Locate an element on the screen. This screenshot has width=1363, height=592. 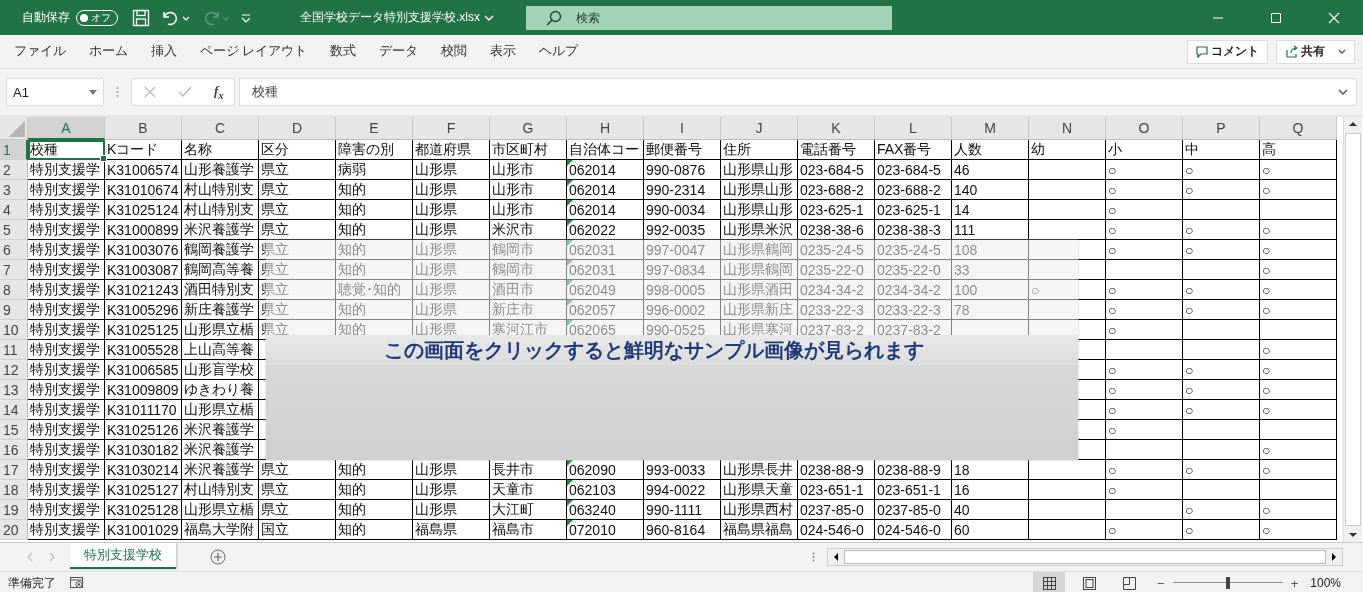
table-cell: 33 is located at coordinates (990, 270).